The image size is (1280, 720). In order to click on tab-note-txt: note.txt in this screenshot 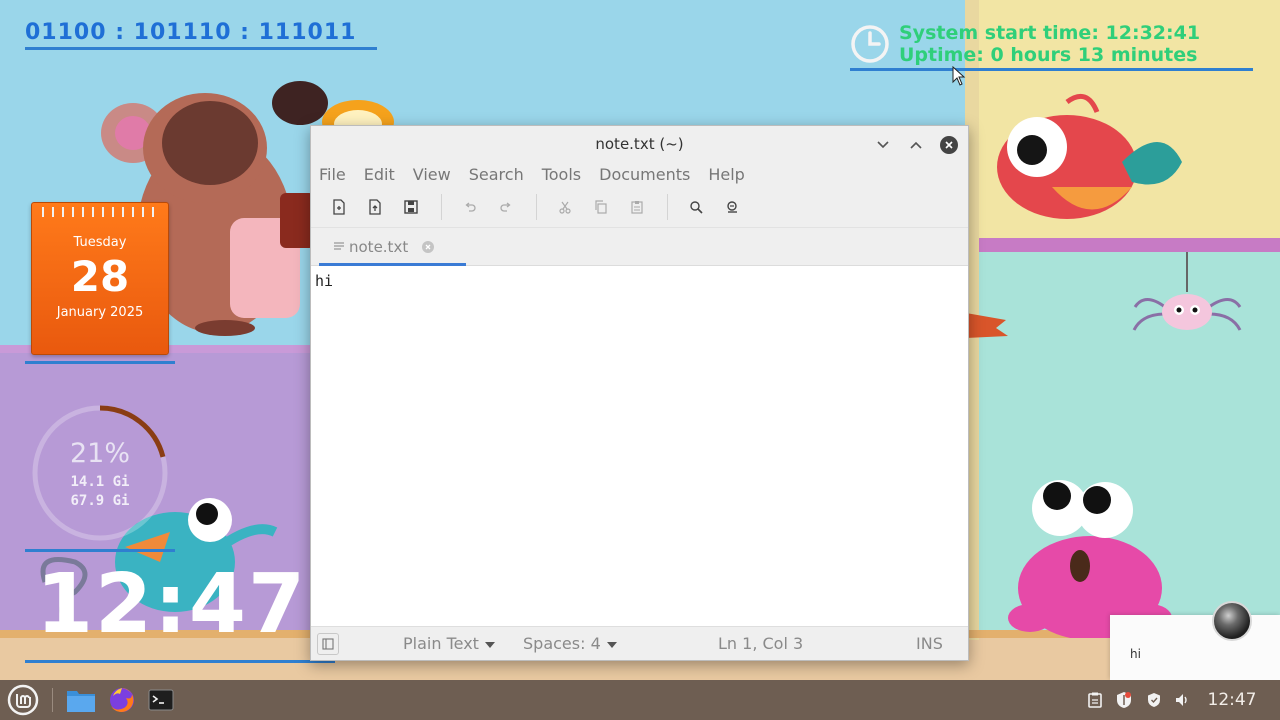, I will do `click(393, 247)`.